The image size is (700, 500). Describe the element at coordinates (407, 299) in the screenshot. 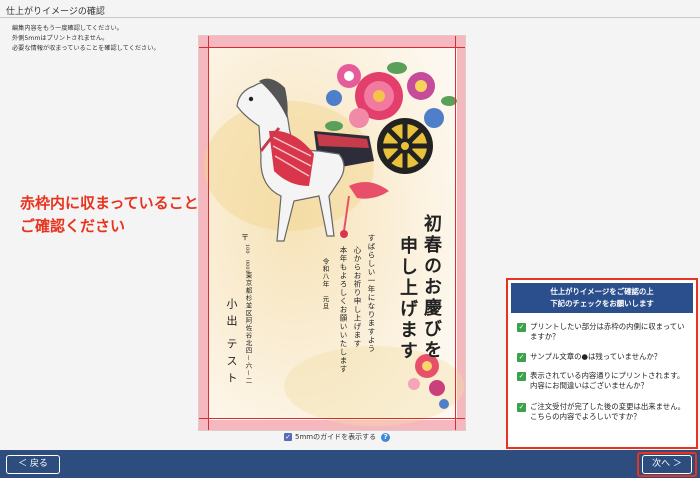

I see `greeting-text: 申し上げます` at that location.